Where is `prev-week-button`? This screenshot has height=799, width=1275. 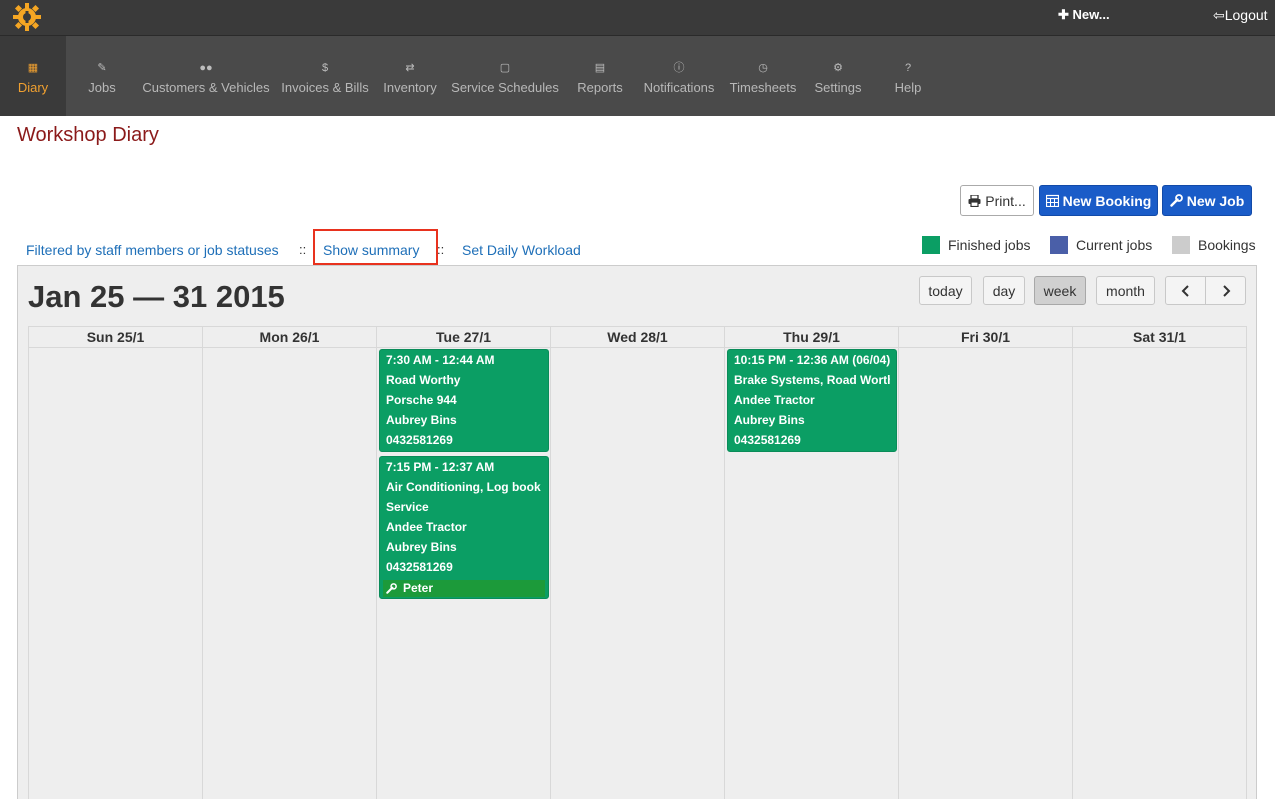
prev-week-button is located at coordinates (1185, 290).